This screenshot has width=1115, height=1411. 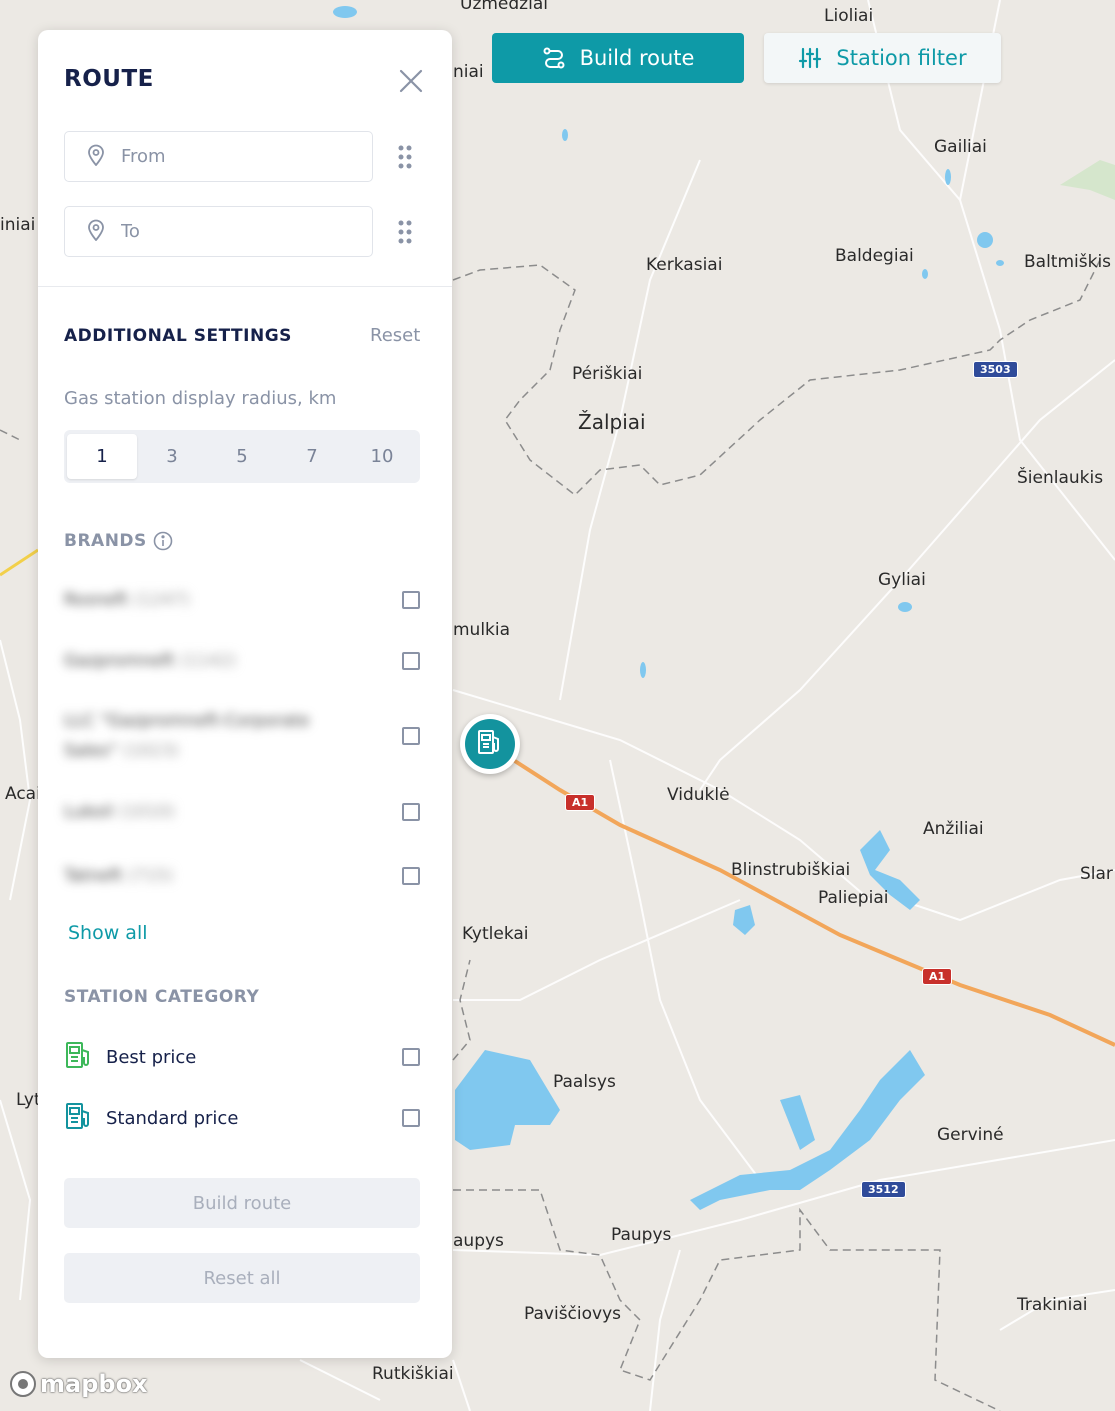 What do you see at coordinates (411, 81) in the screenshot?
I see `close-button` at bounding box center [411, 81].